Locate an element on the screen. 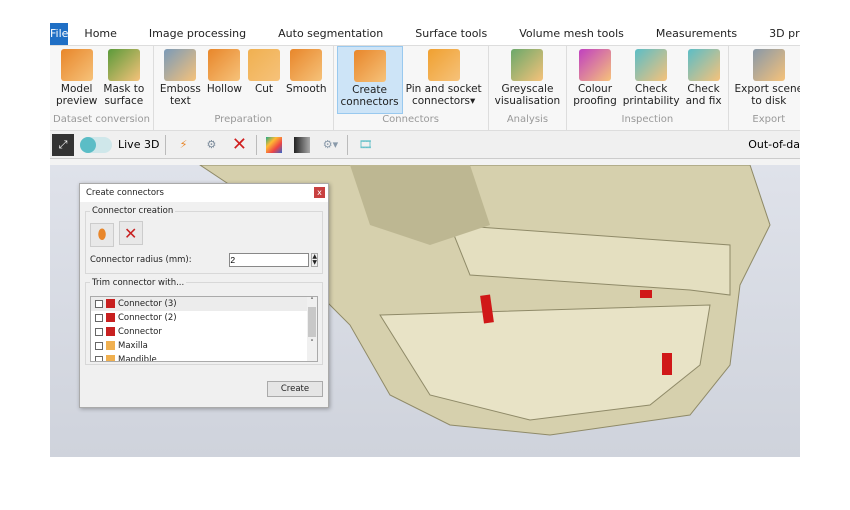 The image size is (850, 510). ribbon-button: Model preview is located at coordinates (76, 80).